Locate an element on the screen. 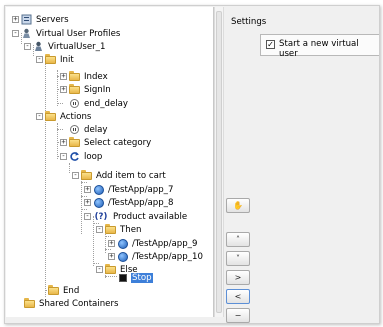 Image resolution: width=383 pixels, height=327 pixels. hand-icon: ✋ is located at coordinates (238, 205).